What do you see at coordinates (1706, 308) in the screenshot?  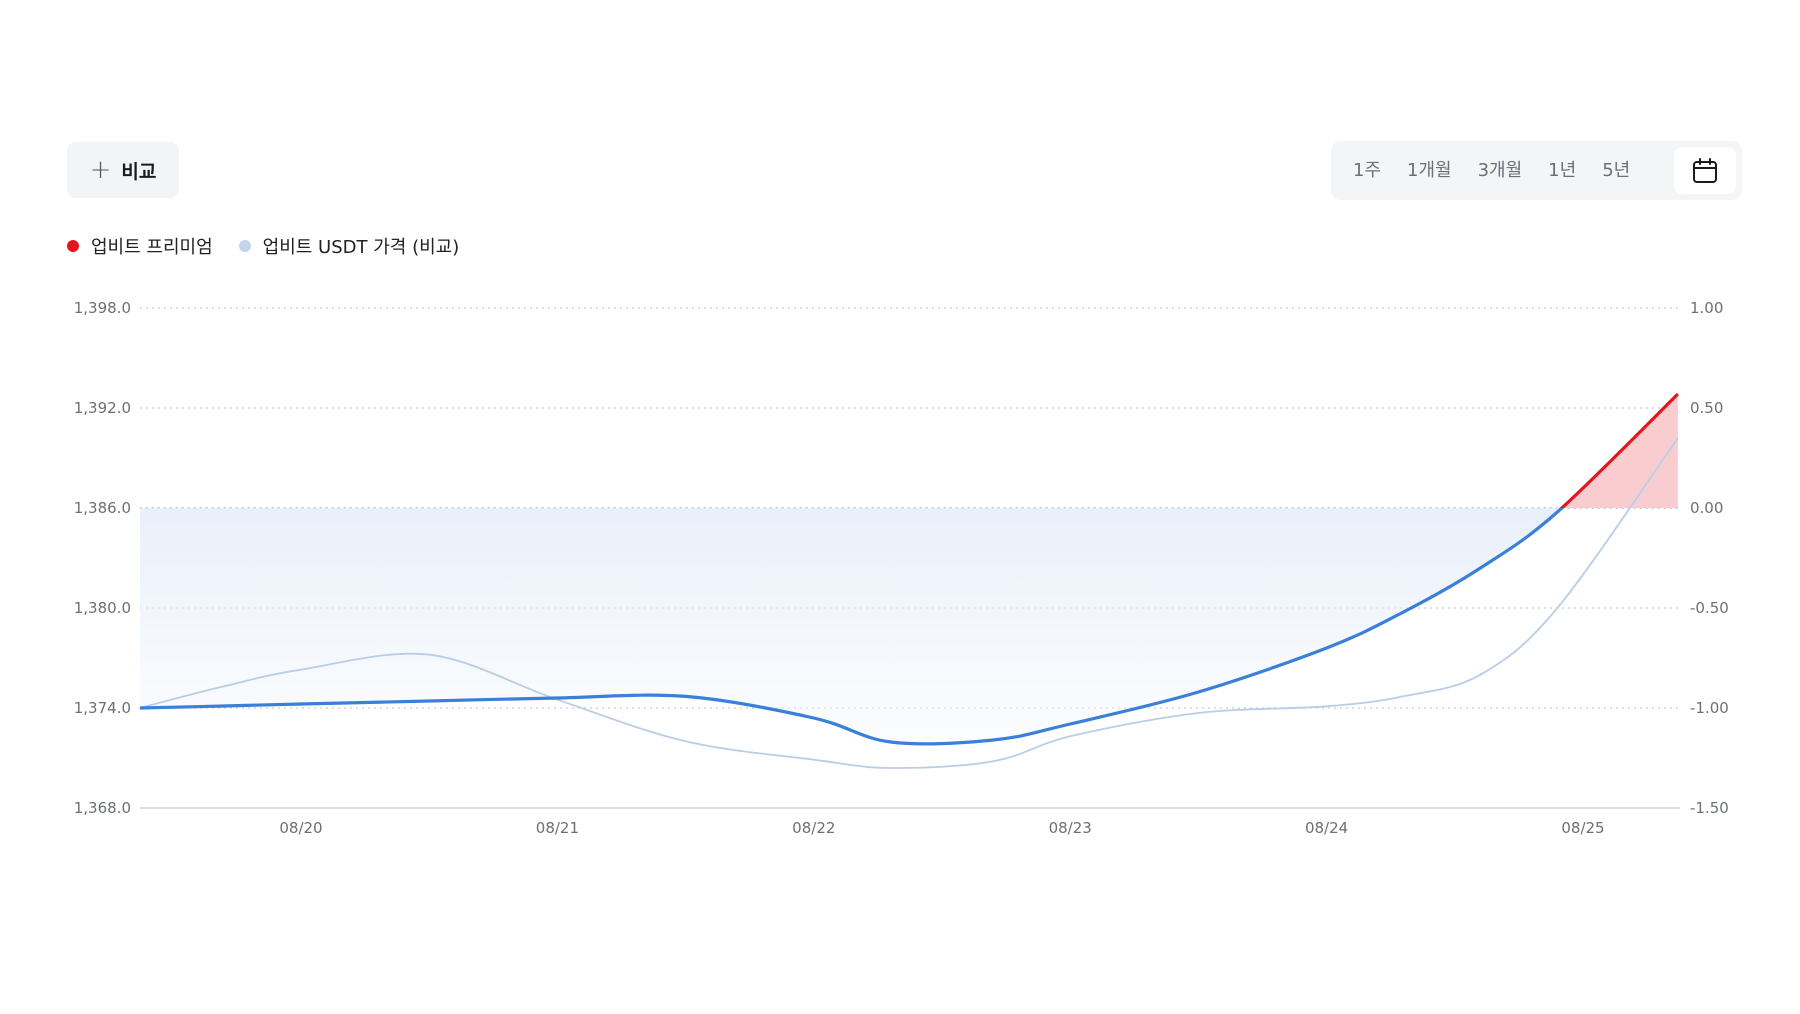 I see `y-right-tick-label: 1.00` at bounding box center [1706, 308].